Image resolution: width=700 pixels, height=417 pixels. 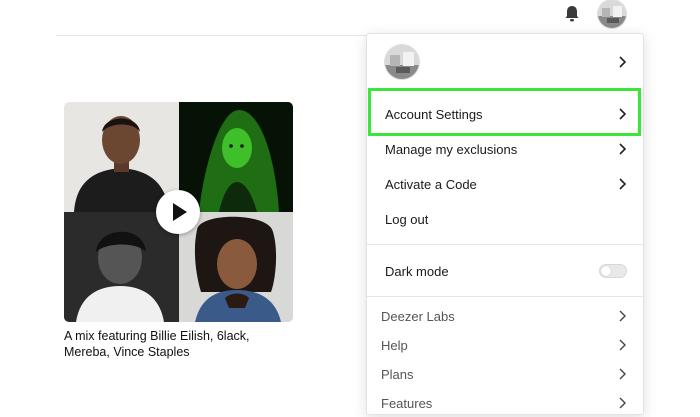 I want to click on menu-item-label: Log out, so click(x=407, y=219).